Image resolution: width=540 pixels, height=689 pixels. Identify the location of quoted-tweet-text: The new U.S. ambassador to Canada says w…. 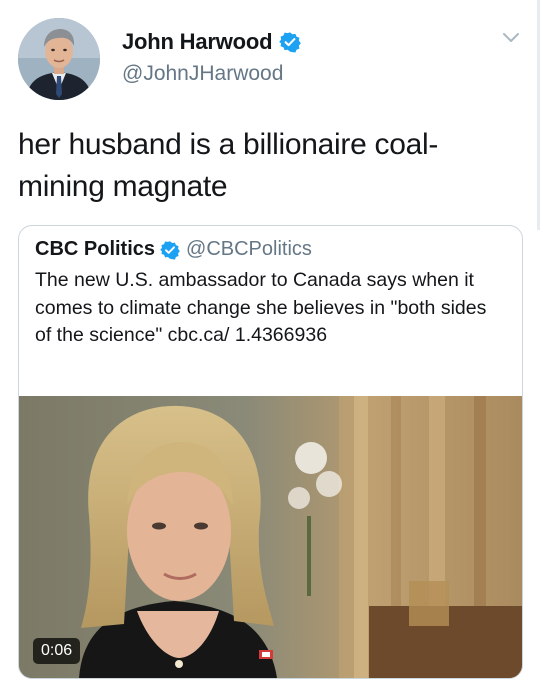
(261, 307).